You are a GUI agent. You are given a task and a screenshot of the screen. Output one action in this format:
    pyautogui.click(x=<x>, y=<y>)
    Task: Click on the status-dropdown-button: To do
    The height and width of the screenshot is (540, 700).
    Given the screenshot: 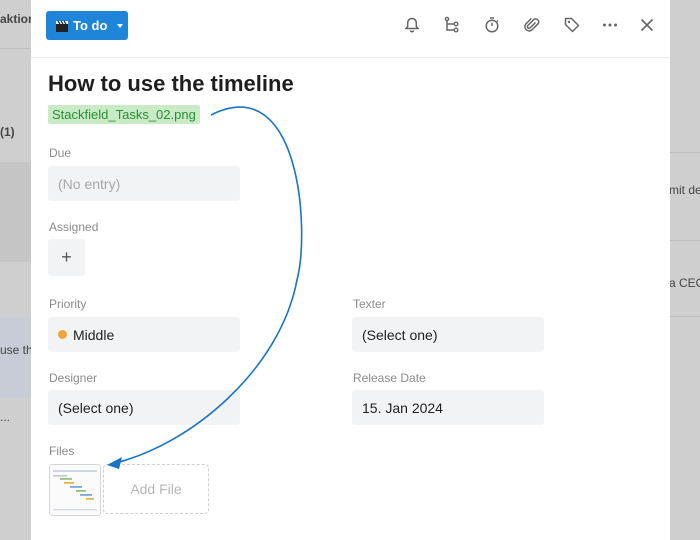 What is the action you would take?
    pyautogui.click(x=87, y=25)
    